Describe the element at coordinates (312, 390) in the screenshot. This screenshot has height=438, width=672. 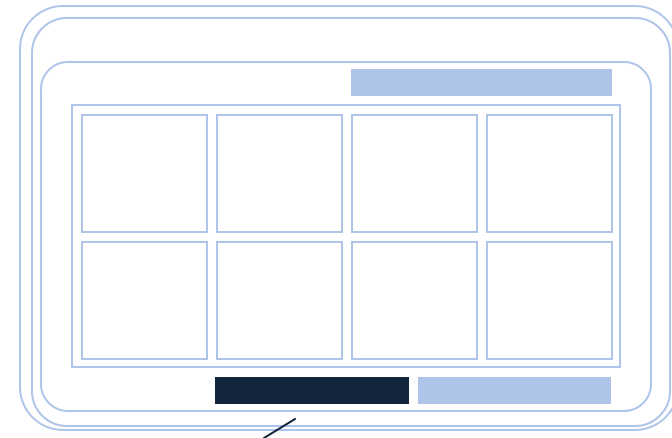
I see `primary-button` at that location.